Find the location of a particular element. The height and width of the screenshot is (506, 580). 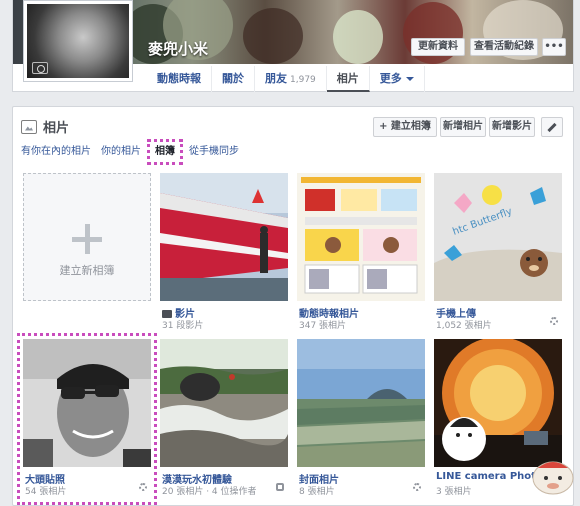

view-activity-log-button: 查看活動紀錄 is located at coordinates (504, 47).